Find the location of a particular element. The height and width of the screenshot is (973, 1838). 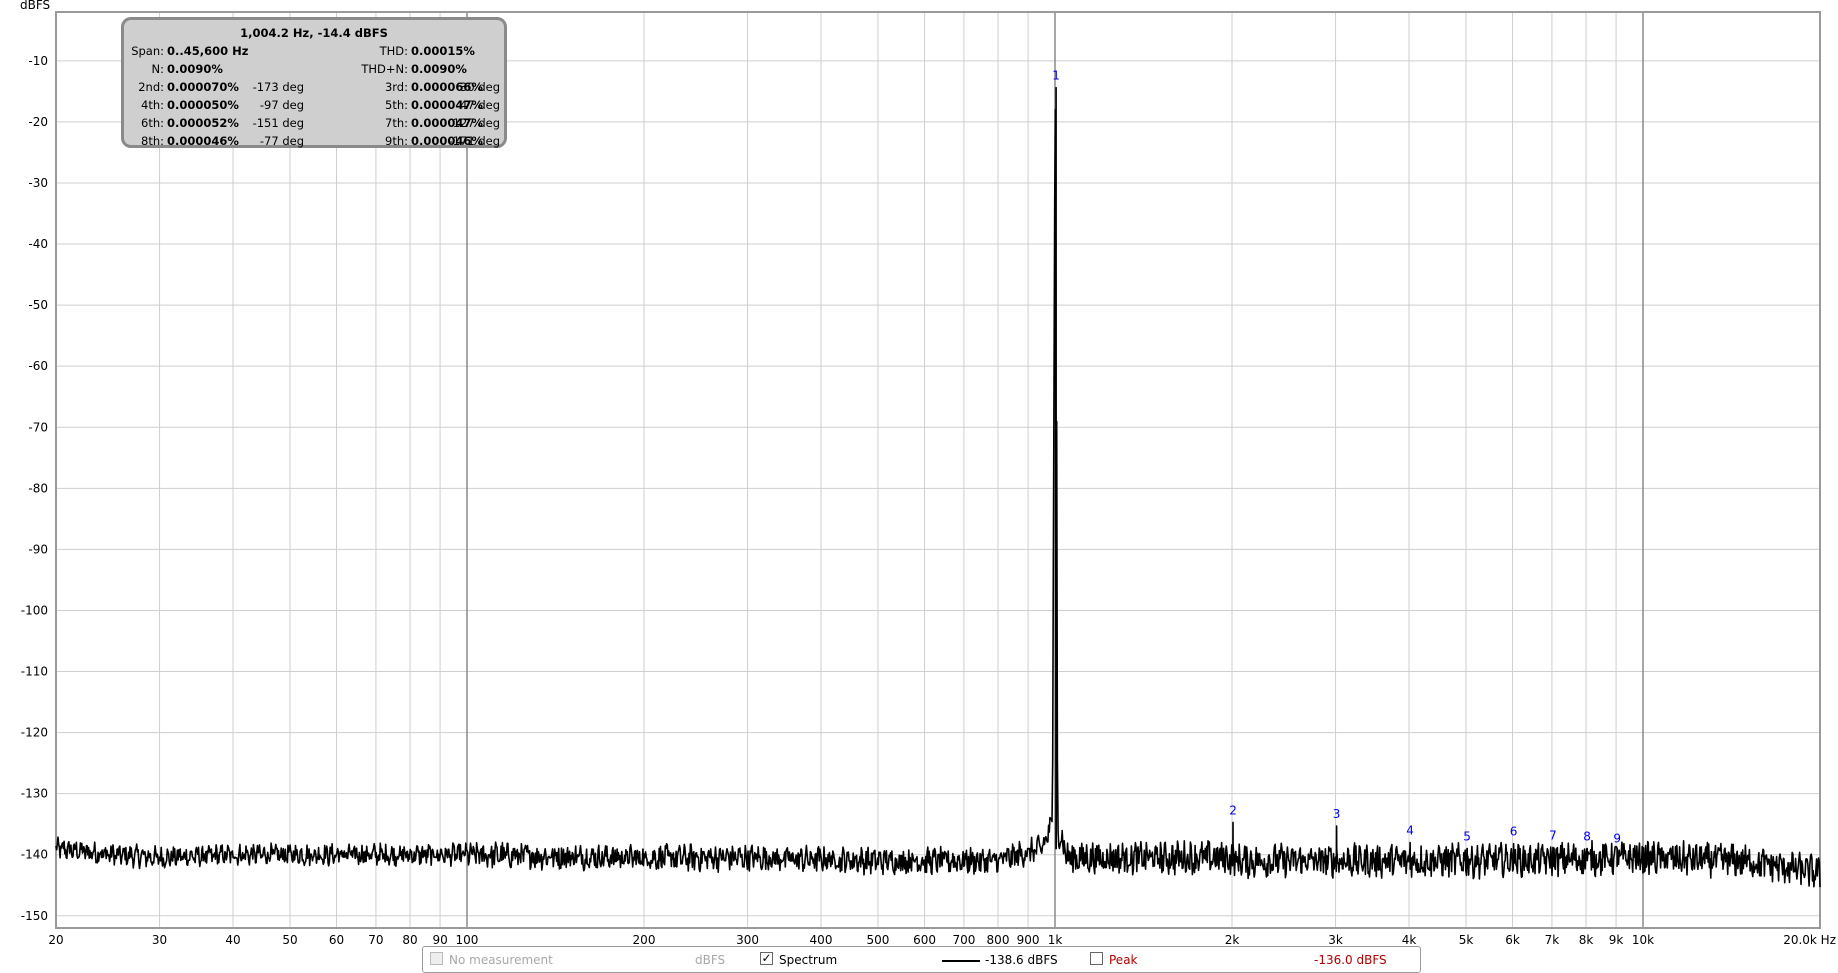

h8-value: 0.000046% is located at coordinates (203, 141).